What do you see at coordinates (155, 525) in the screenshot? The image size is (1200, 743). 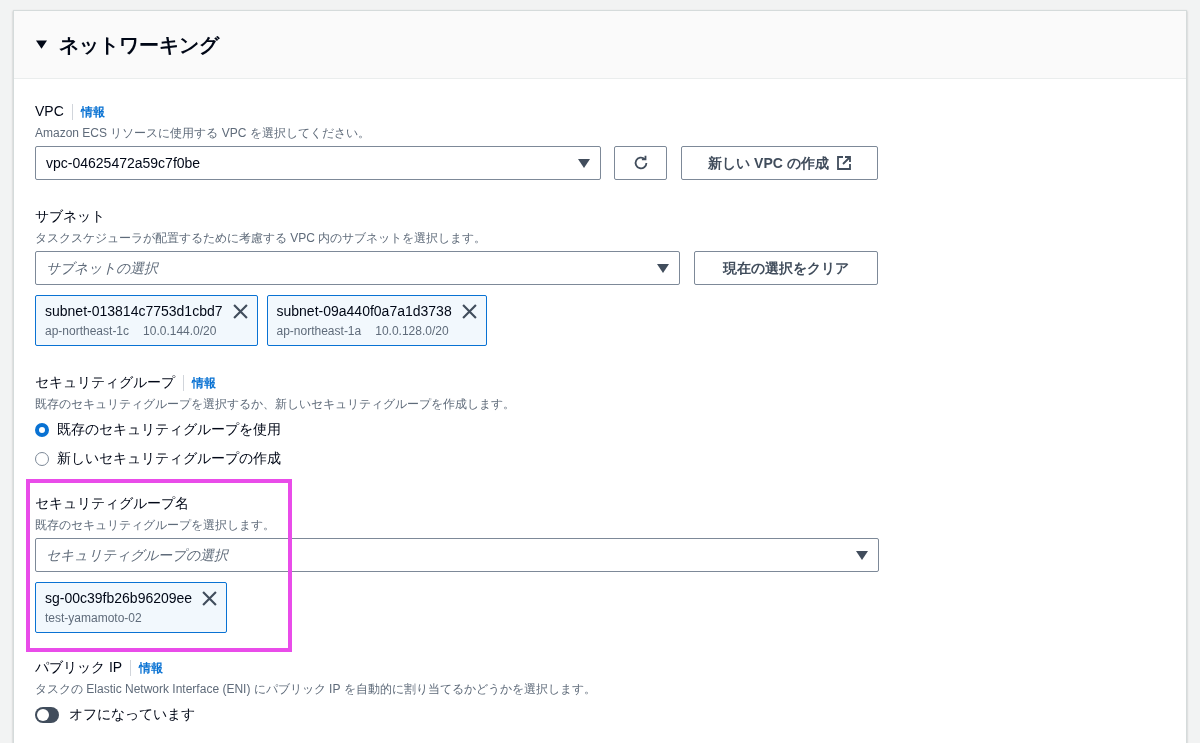 I see `field-description: 既存のセキュリティグループを選択します。` at bounding box center [155, 525].